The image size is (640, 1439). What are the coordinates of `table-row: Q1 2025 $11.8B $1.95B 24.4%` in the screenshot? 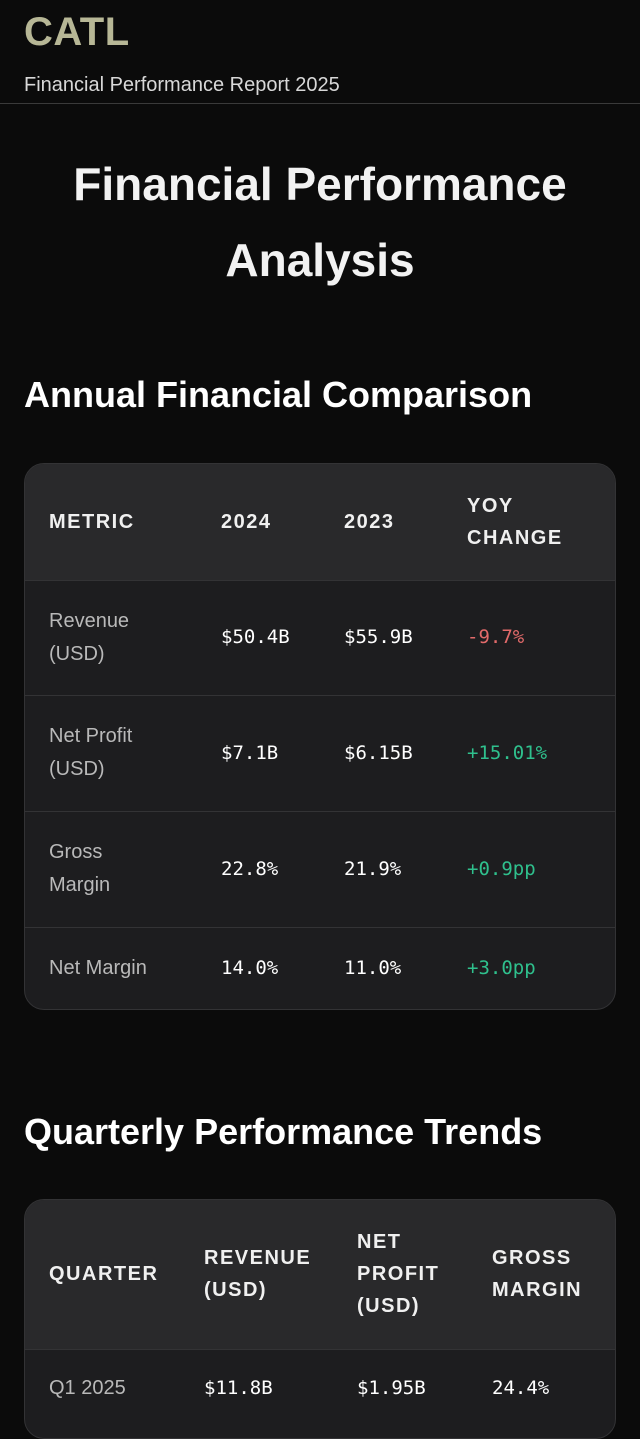 It's located at (320, 1388).